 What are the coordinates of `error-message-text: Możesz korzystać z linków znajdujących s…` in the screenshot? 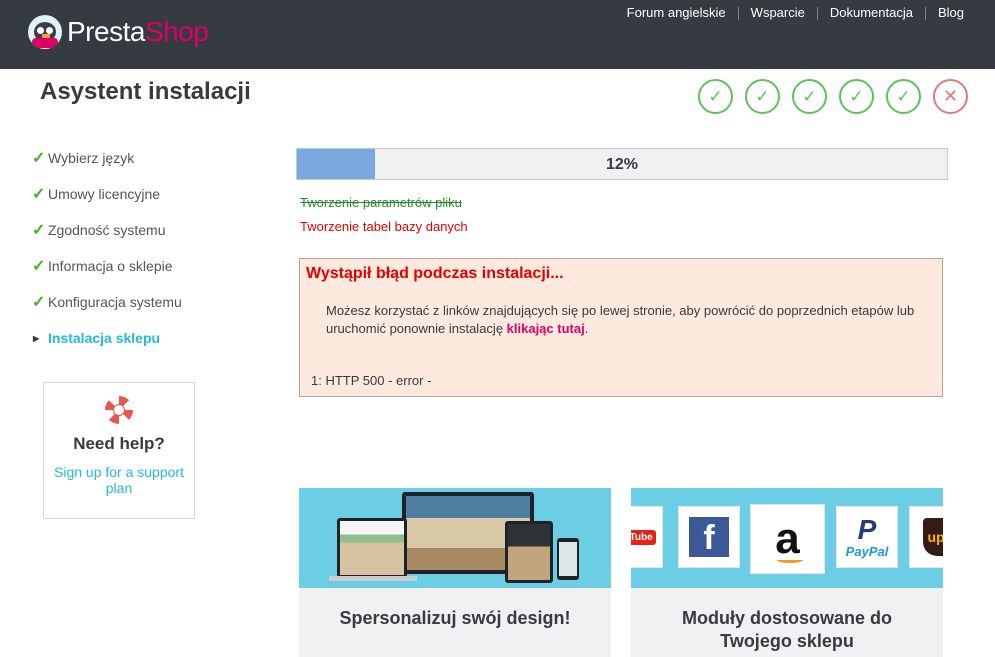 It's located at (620, 319).